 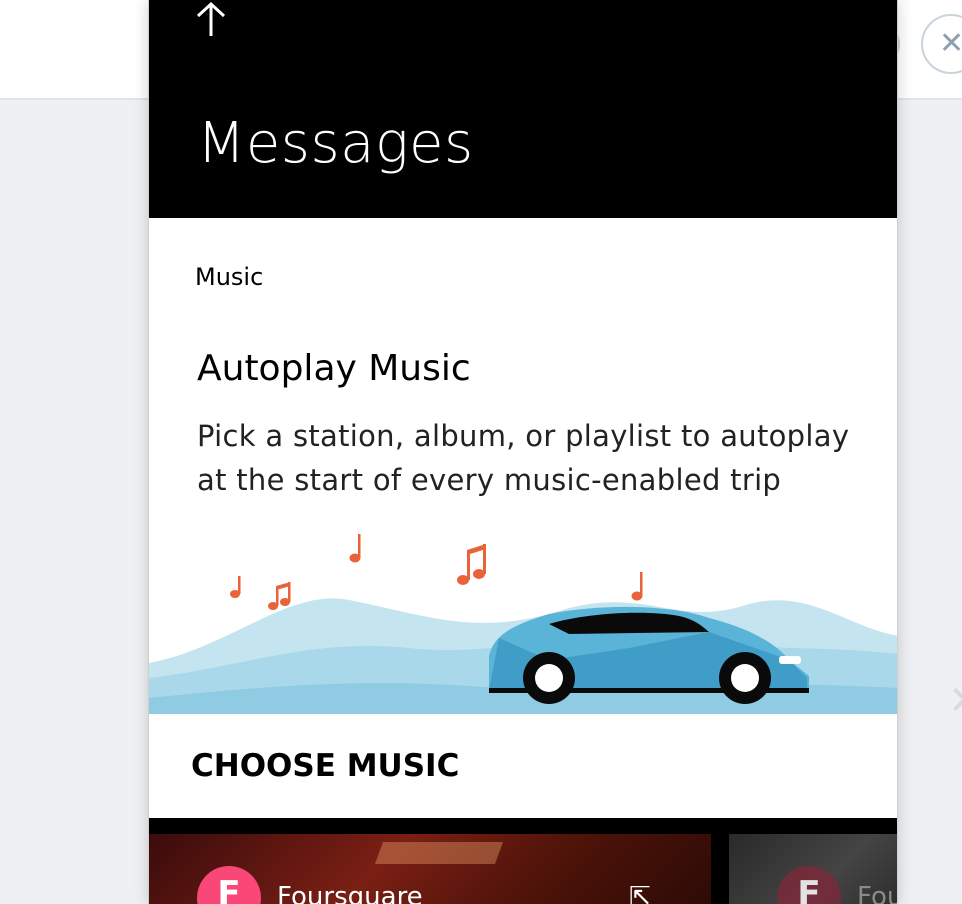 What do you see at coordinates (877, 893) in the screenshot?
I see `provider-name: Fou` at bounding box center [877, 893].